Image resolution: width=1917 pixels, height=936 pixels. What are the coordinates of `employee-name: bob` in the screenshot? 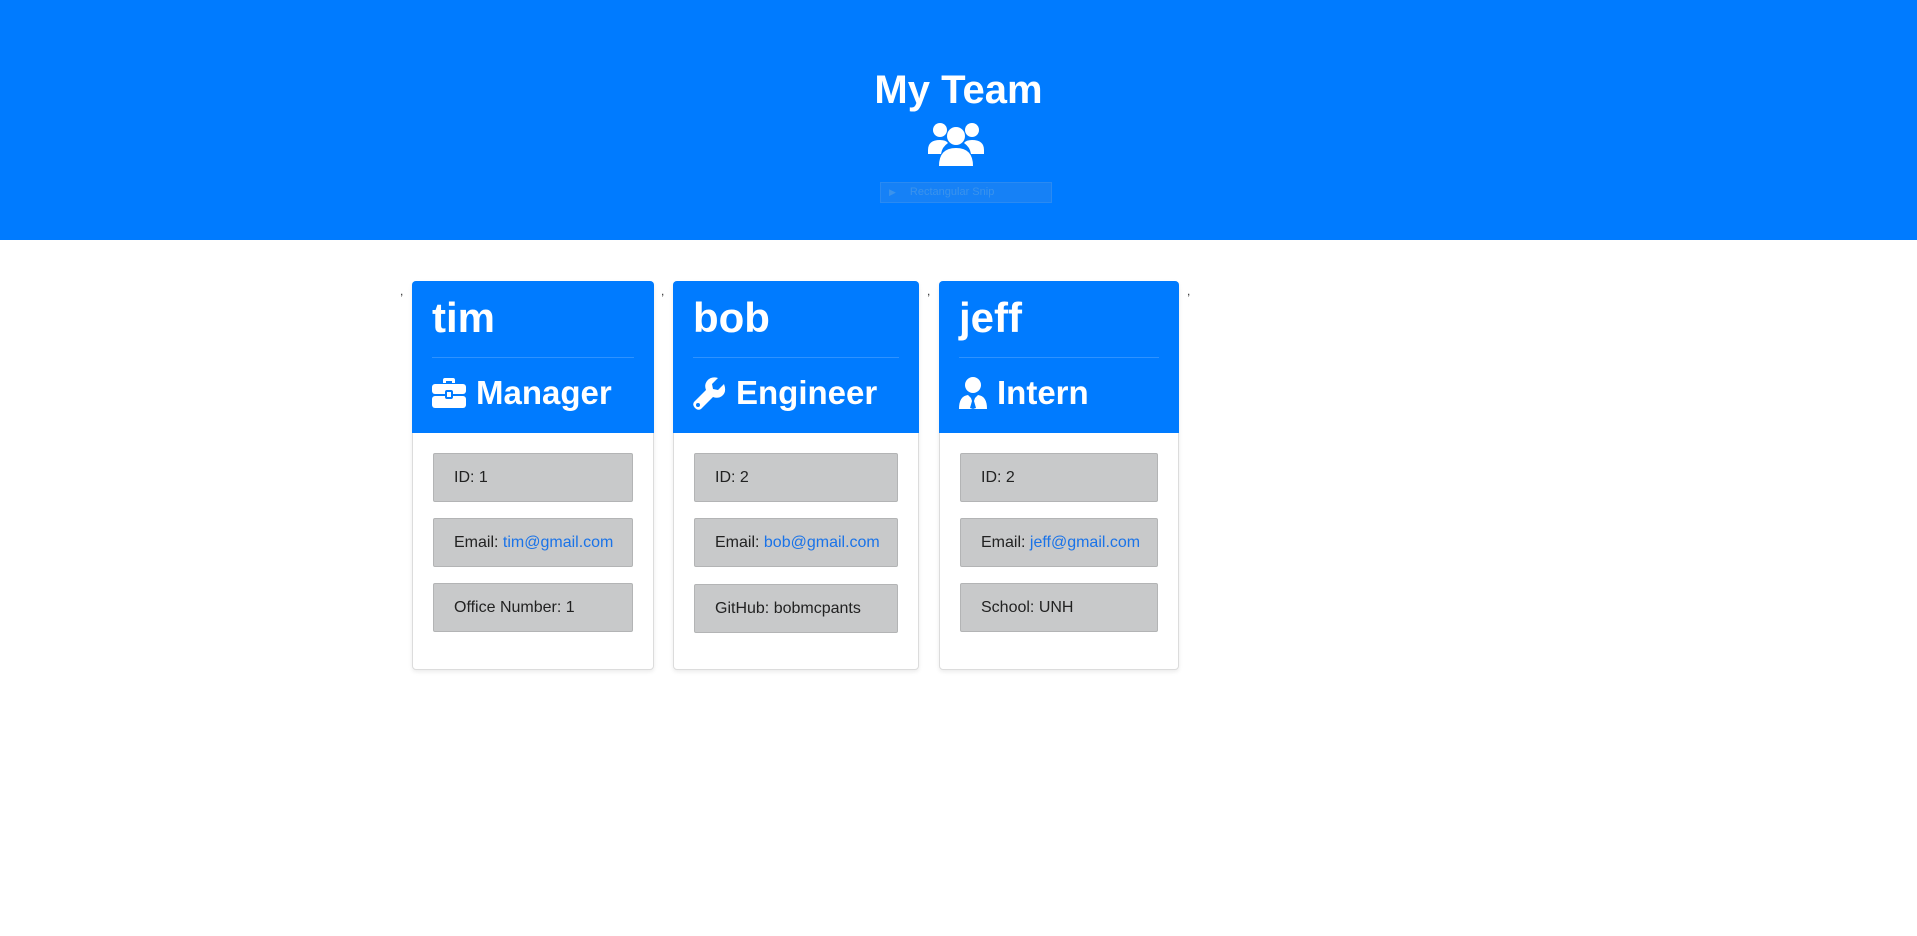 It's located at (731, 317).